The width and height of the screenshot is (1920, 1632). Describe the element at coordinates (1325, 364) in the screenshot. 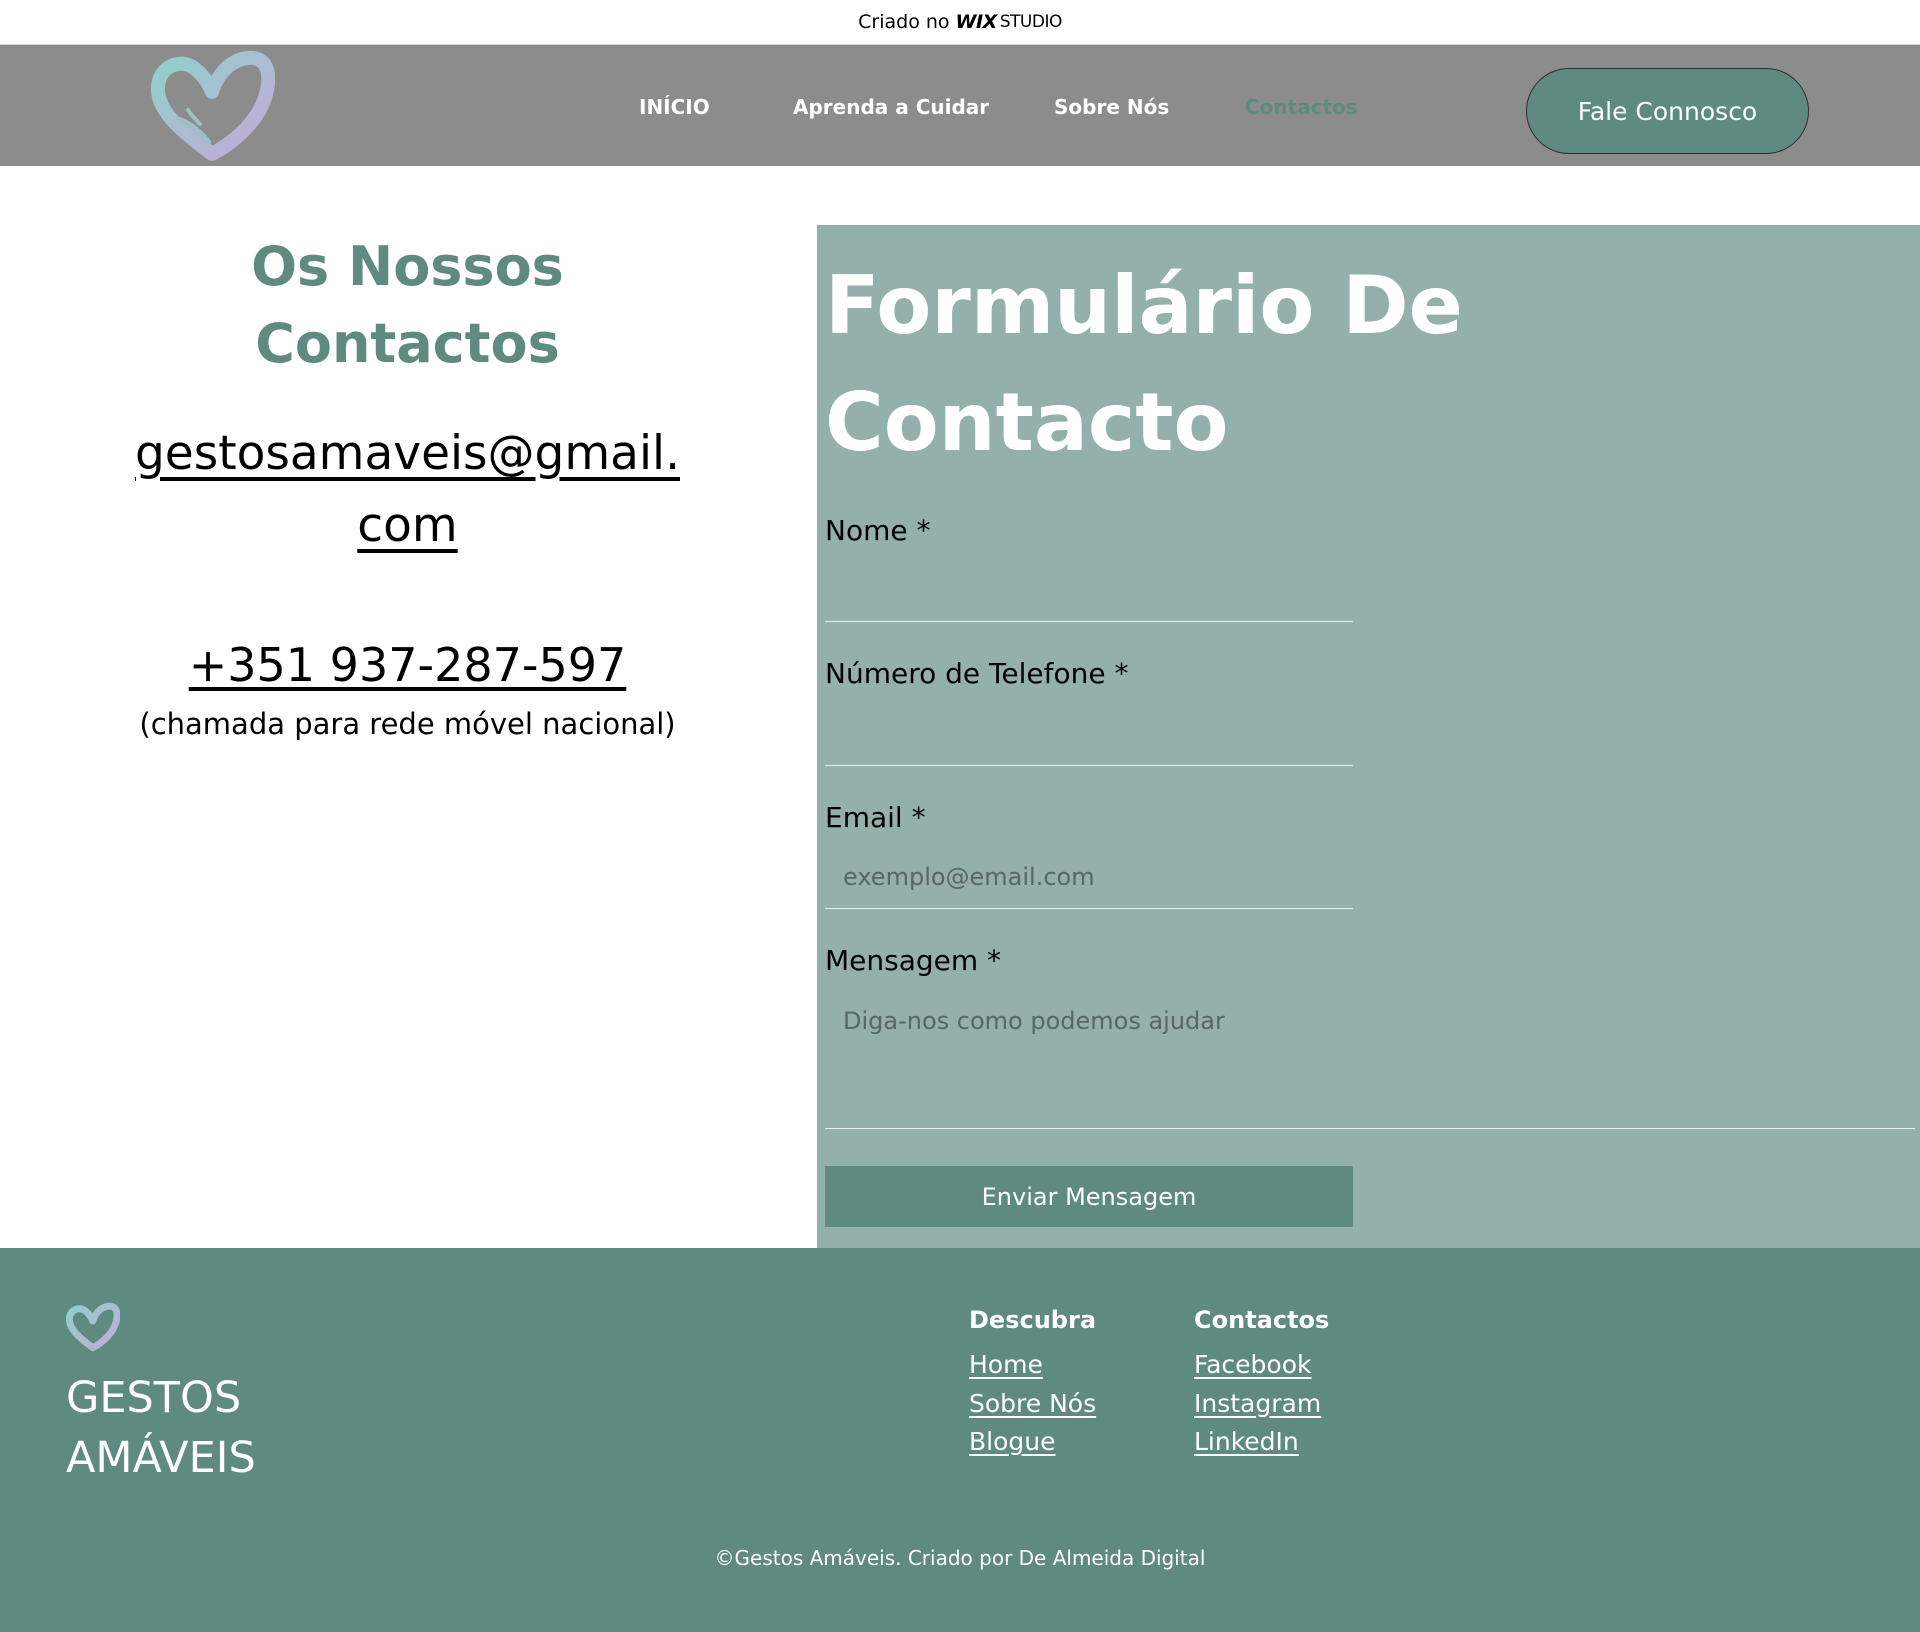

I see `form-title: Formulário De Contacto` at that location.